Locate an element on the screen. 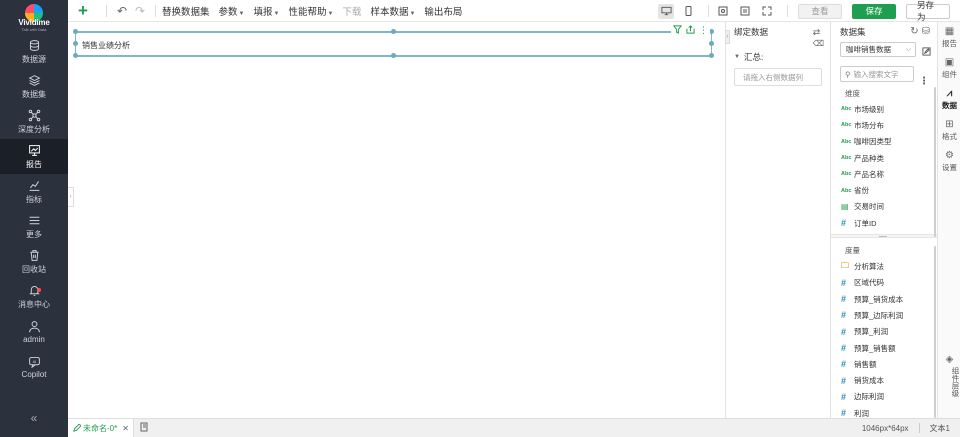 This screenshot has height=437, width=960. nav-item-messages: 消息中心 is located at coordinates (34, 296).